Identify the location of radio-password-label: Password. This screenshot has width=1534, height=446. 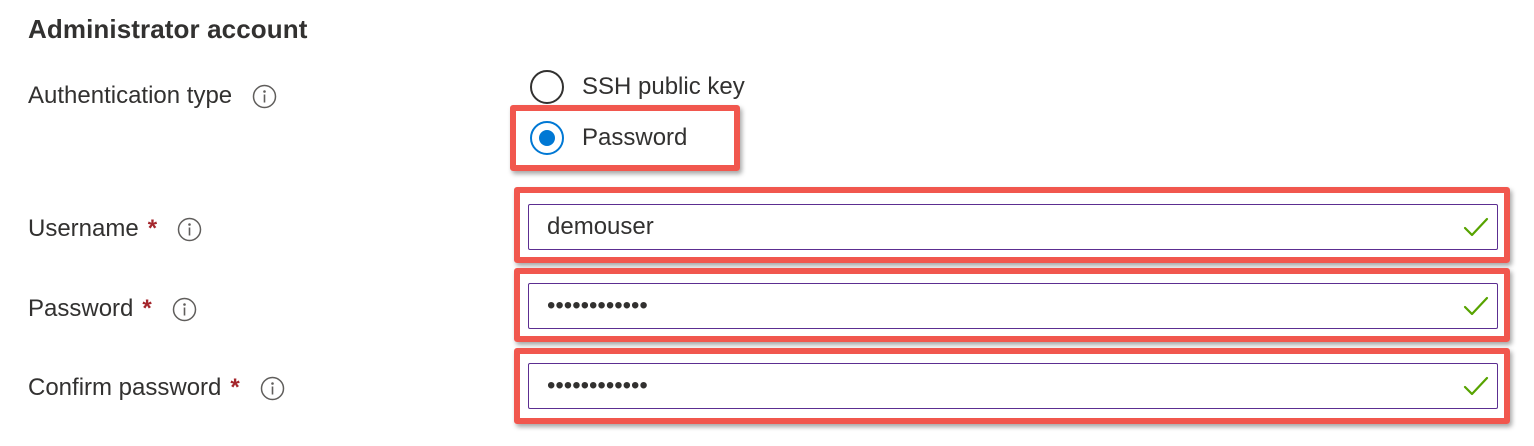
(635, 137).